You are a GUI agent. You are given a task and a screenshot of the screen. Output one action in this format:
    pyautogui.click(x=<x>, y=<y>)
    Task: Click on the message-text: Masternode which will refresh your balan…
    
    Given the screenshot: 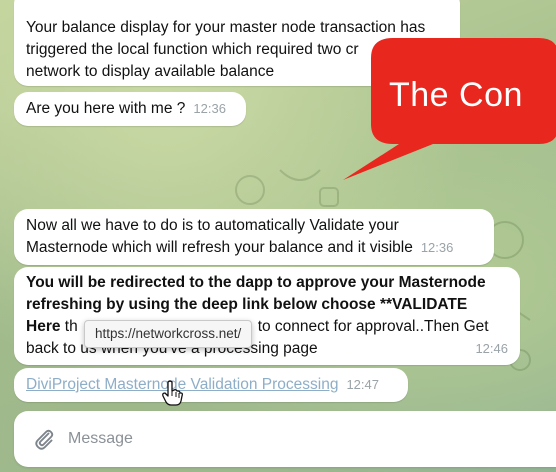 What is the action you would take?
    pyautogui.click(x=219, y=247)
    